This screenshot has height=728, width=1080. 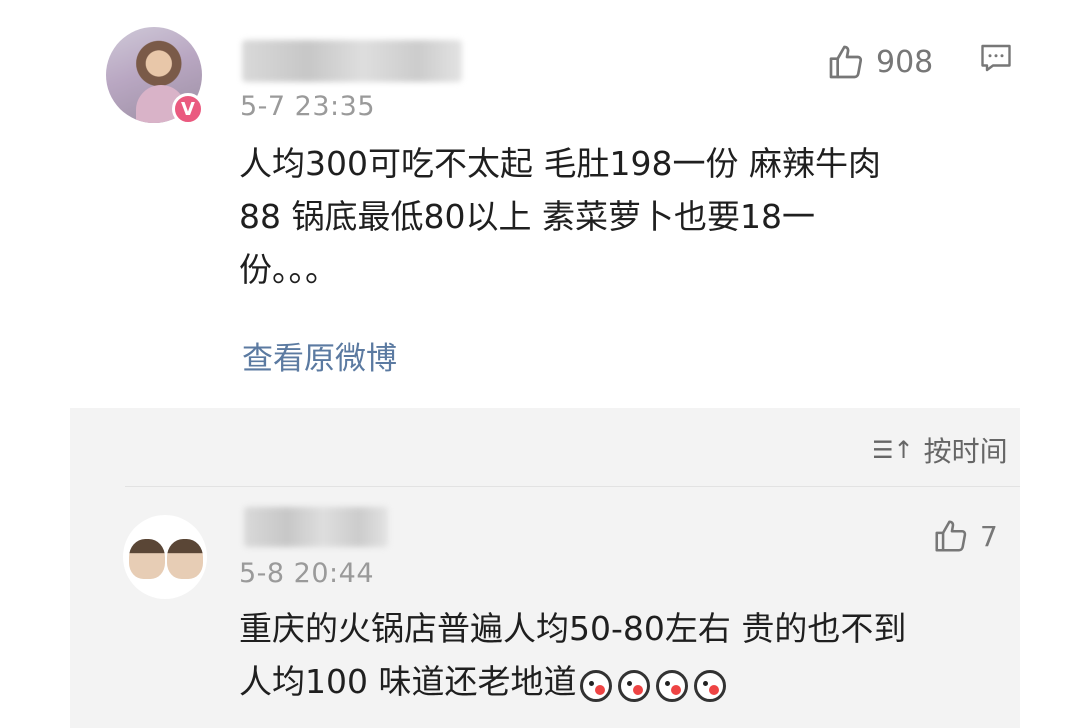 What do you see at coordinates (573, 628) in the screenshot?
I see `reply-text-line: 重庆的火锅店普遍人均50-80左右 贵的也不到` at bounding box center [573, 628].